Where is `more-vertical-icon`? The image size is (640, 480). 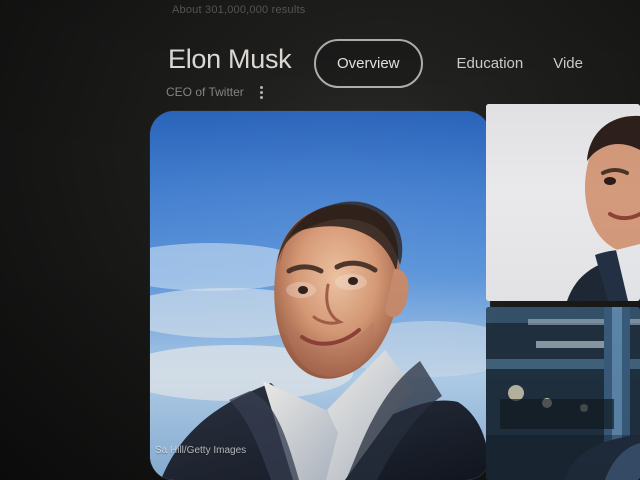 more-vertical-icon is located at coordinates (261, 92).